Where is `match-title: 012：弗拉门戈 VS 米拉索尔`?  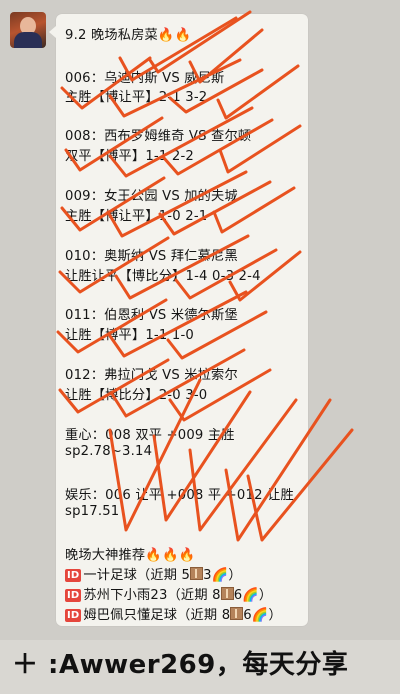 match-title: 012：弗拉门戈 VS 米拉索尔 is located at coordinates (151, 375).